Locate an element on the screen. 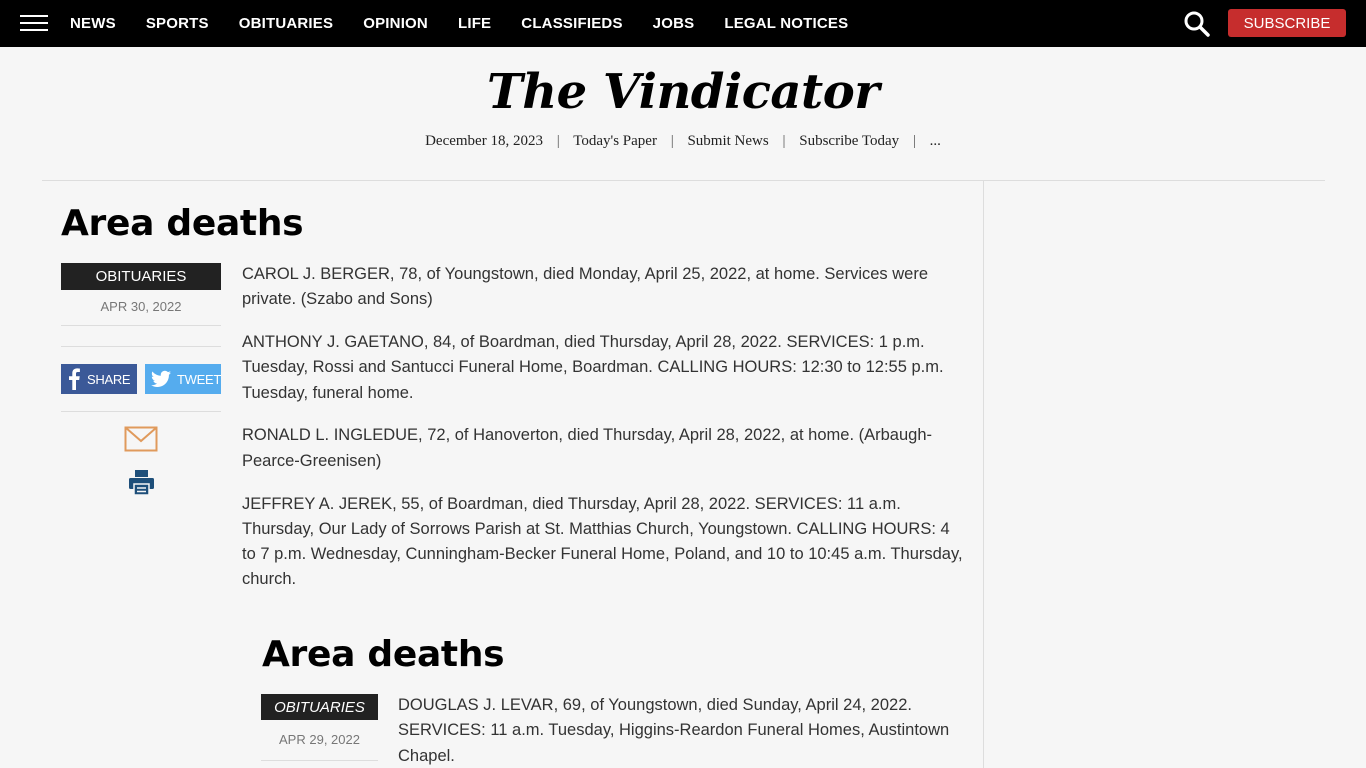 The height and width of the screenshot is (768, 1366). submit-news-link: Submit News is located at coordinates (727, 141).